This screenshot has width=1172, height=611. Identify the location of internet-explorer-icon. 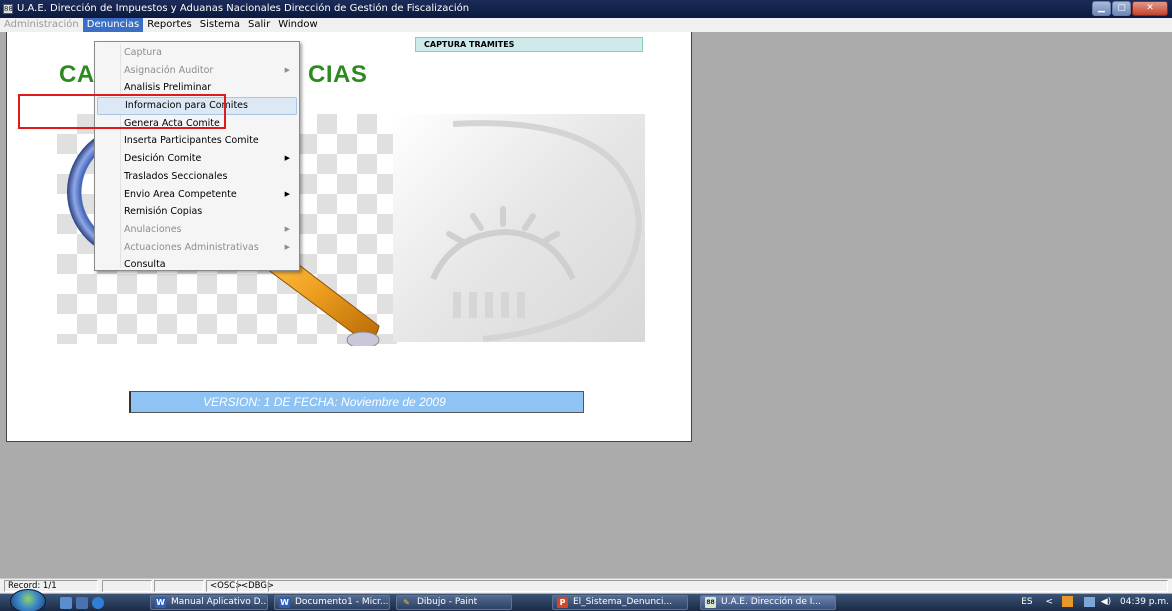
(98, 603).